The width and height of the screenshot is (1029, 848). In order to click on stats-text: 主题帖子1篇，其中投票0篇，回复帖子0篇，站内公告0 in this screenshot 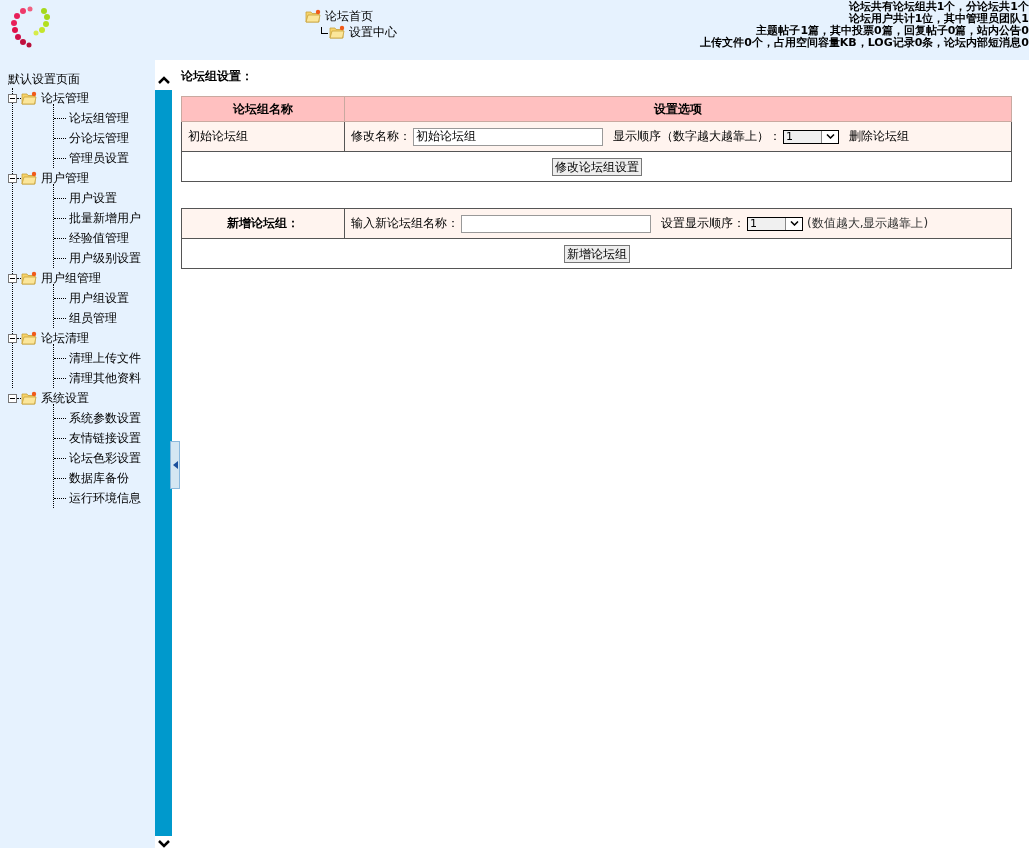, I will do `click(892, 31)`.